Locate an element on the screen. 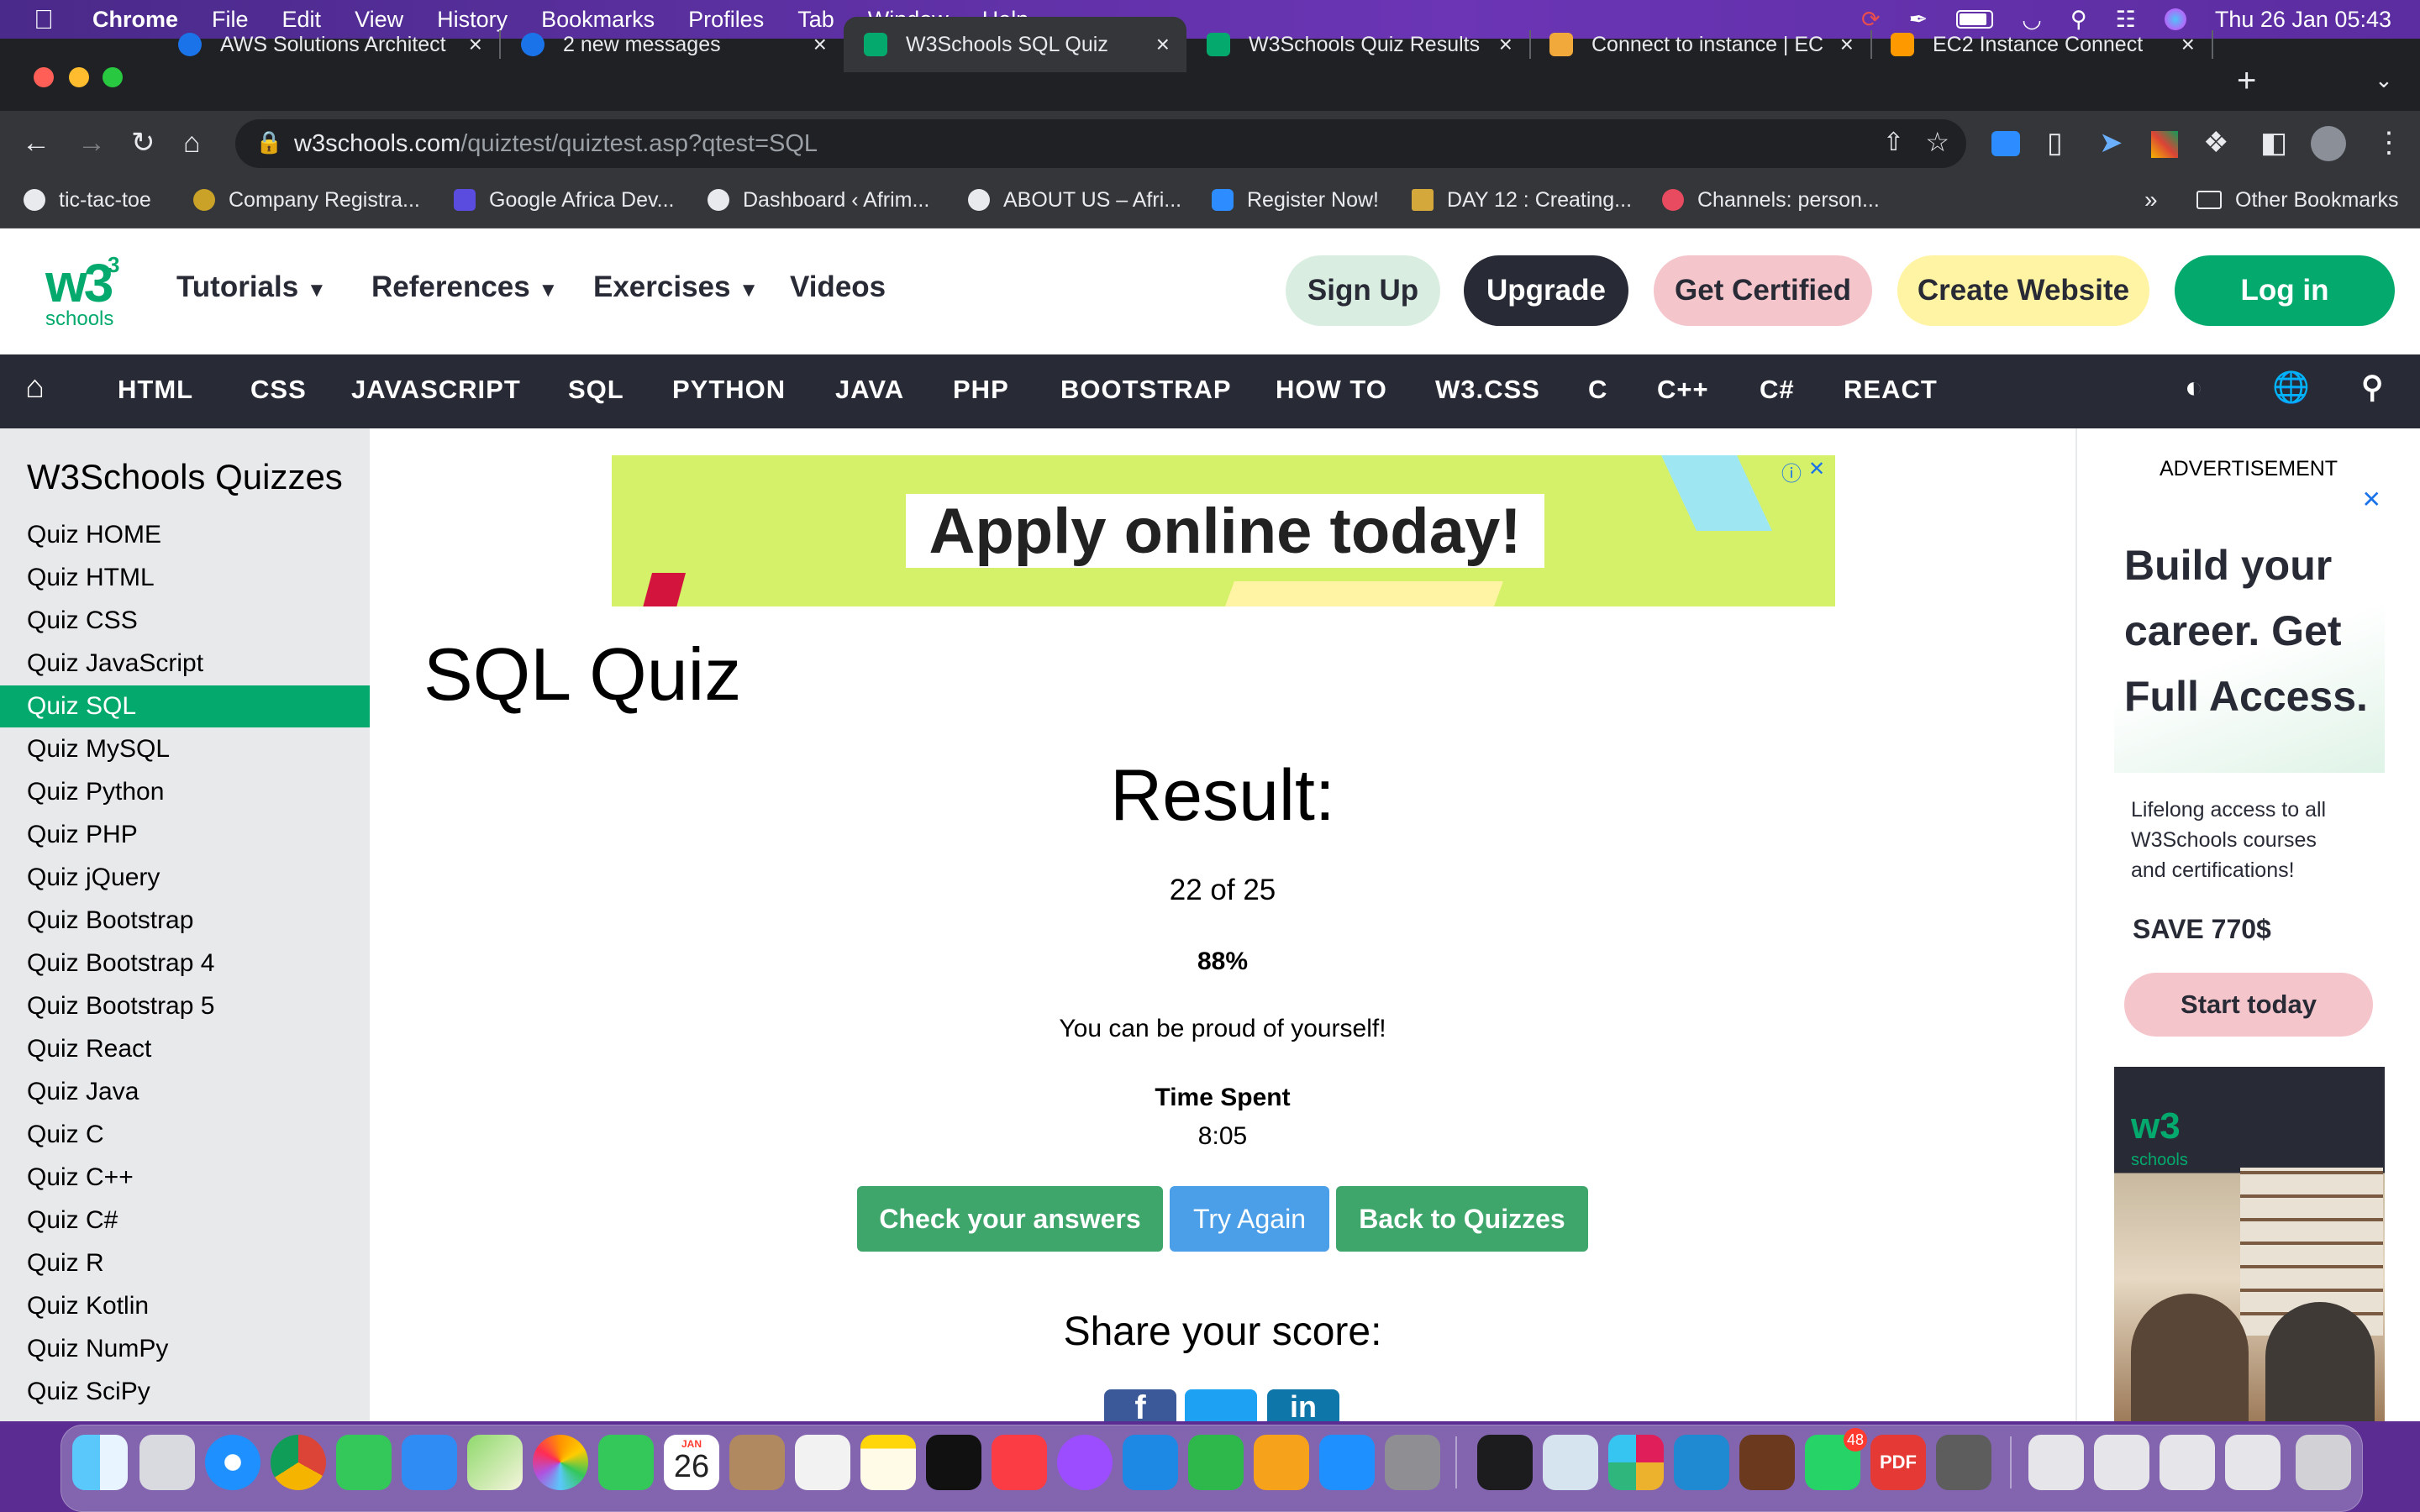 Image resolution: width=2420 pixels, height=1512 pixels. nav-videos: Videos is located at coordinates (838, 287).